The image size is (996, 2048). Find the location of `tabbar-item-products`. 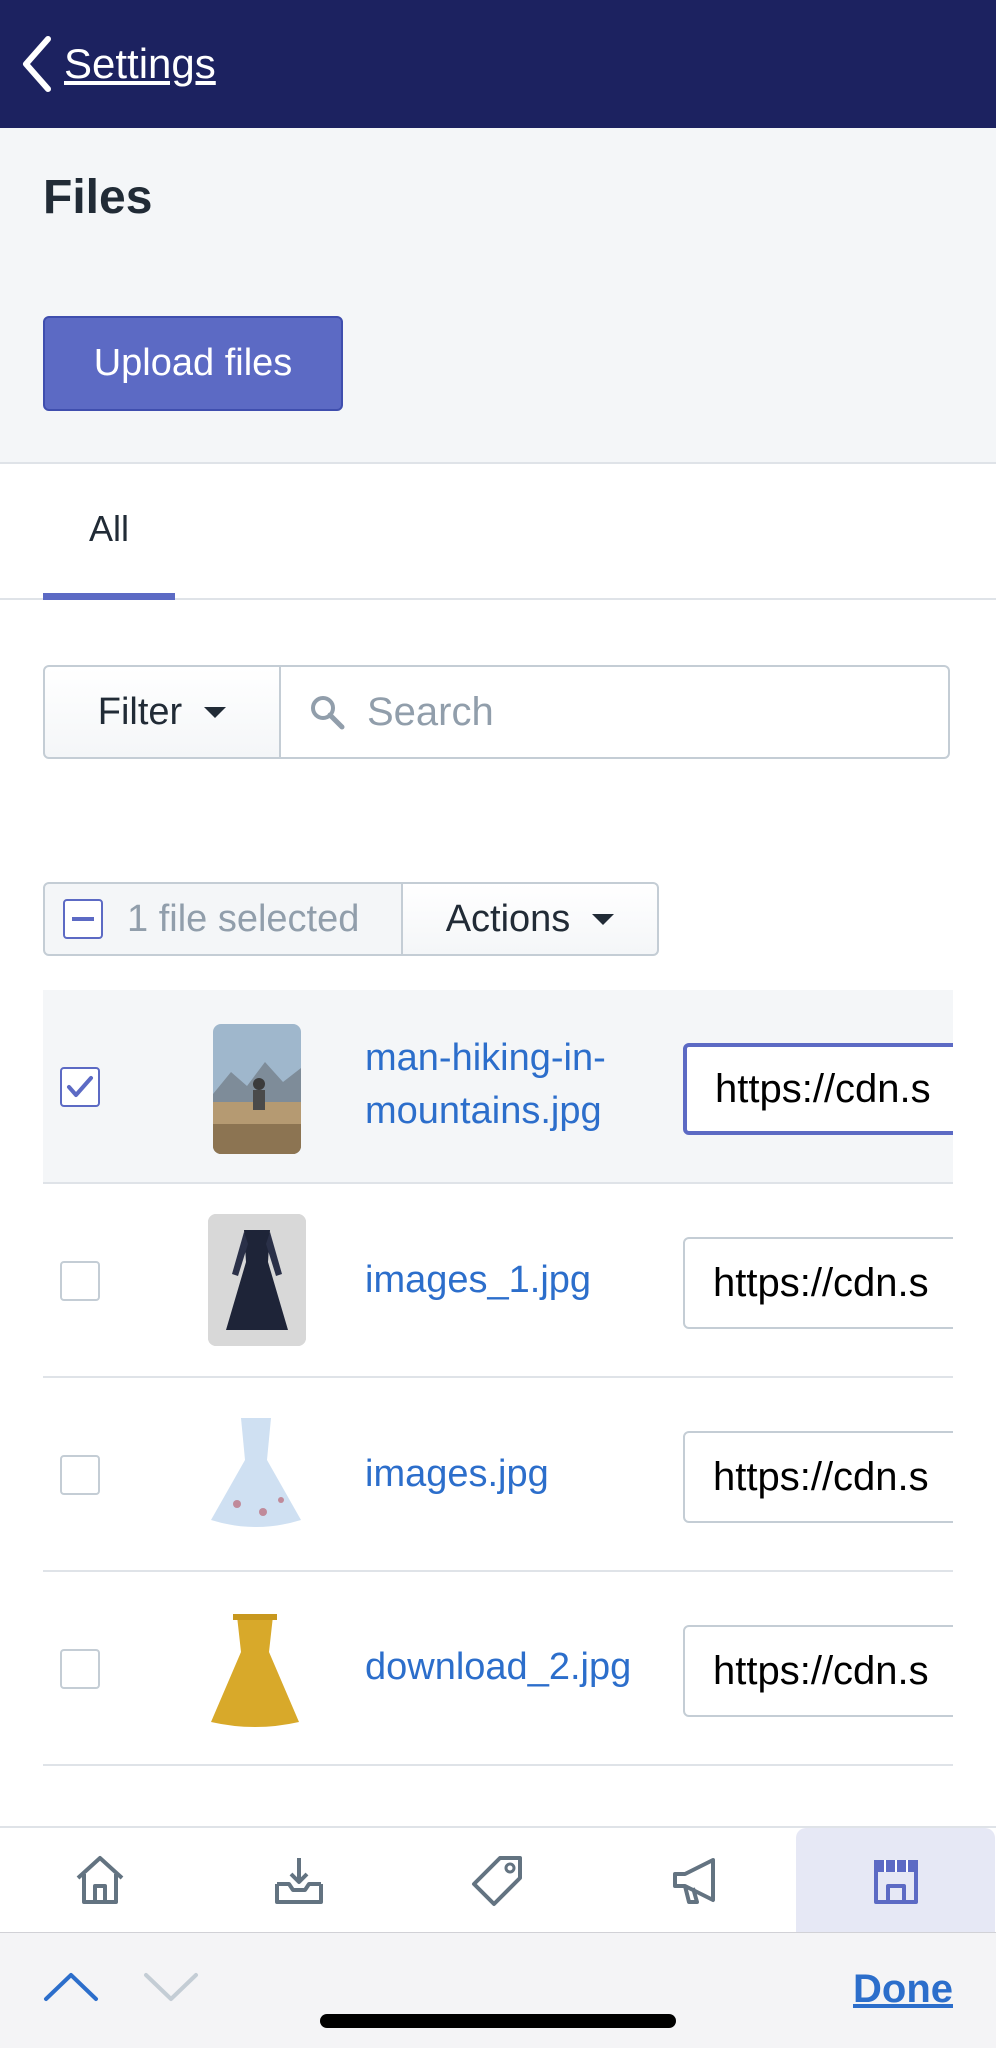

tabbar-item-products is located at coordinates (497, 1880).